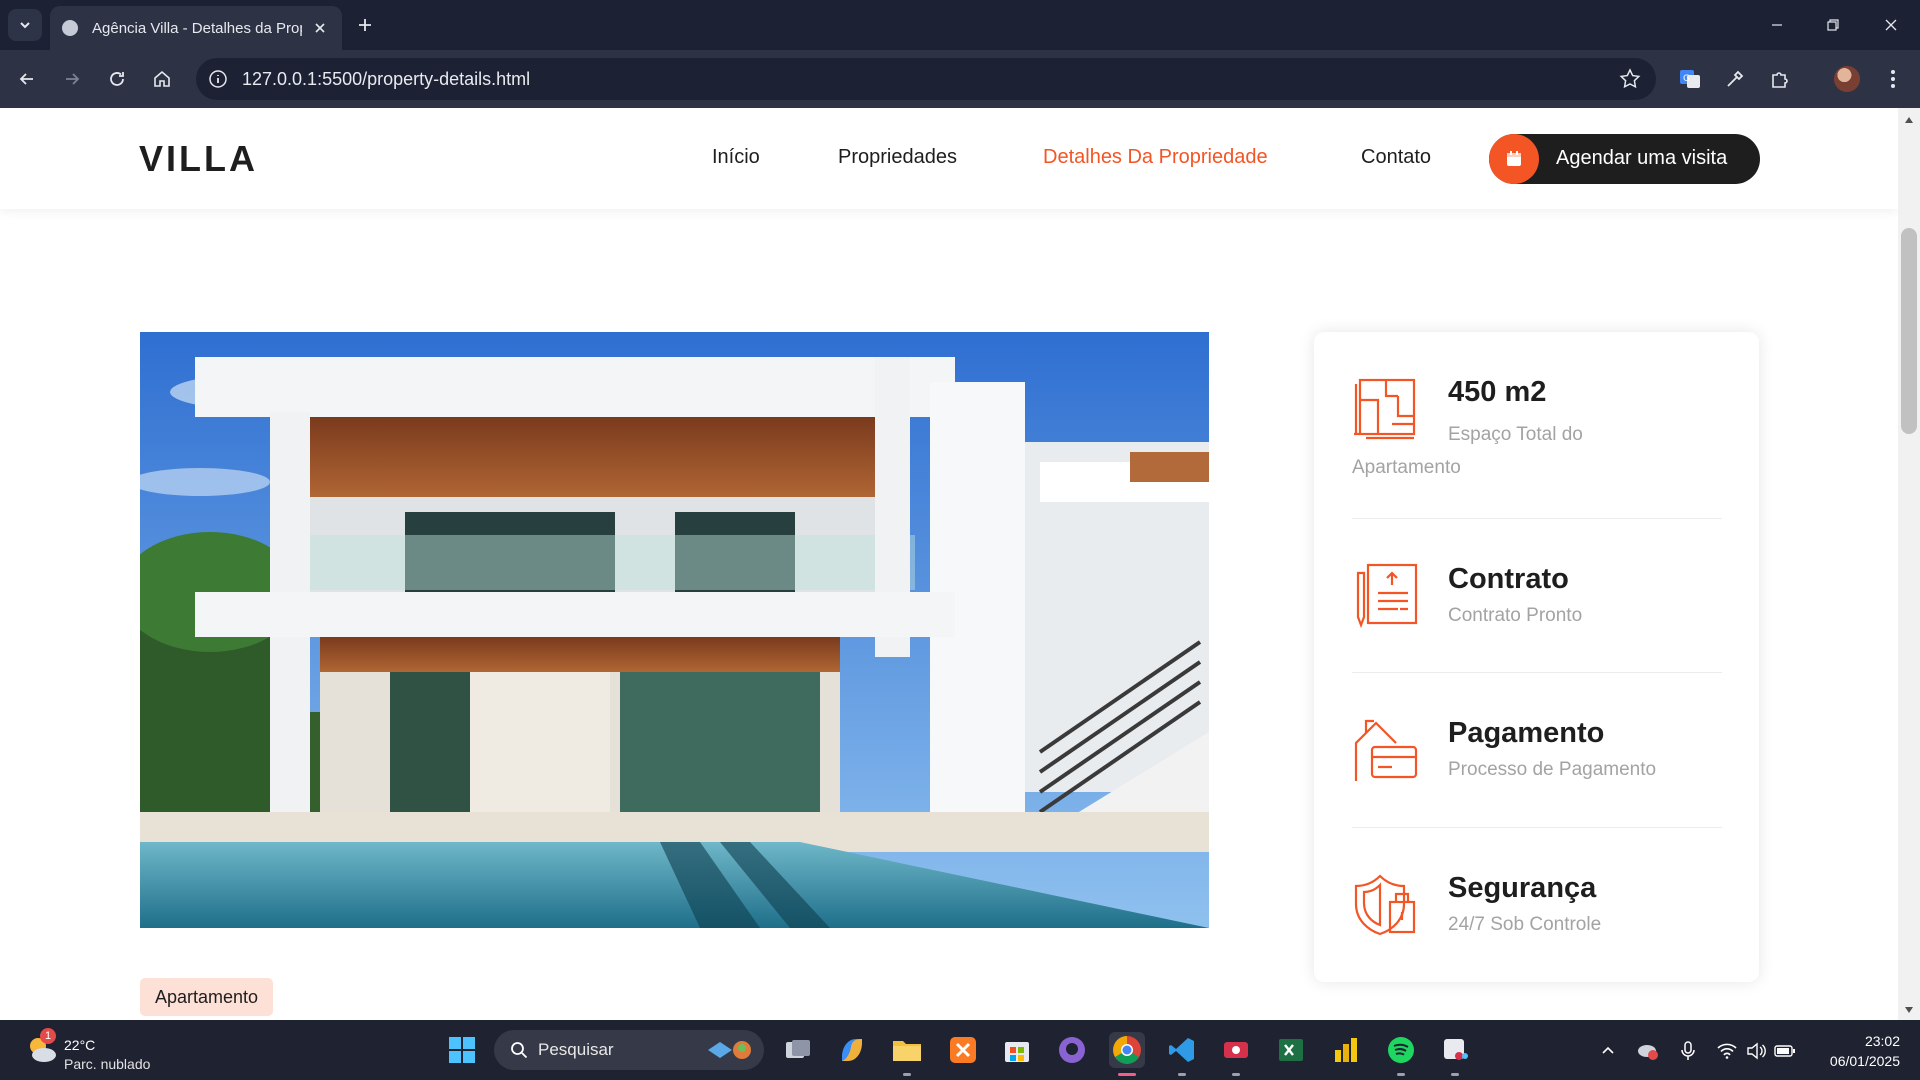 This screenshot has height=1080, width=1920. I want to click on excel-app, so click(1291, 1050).